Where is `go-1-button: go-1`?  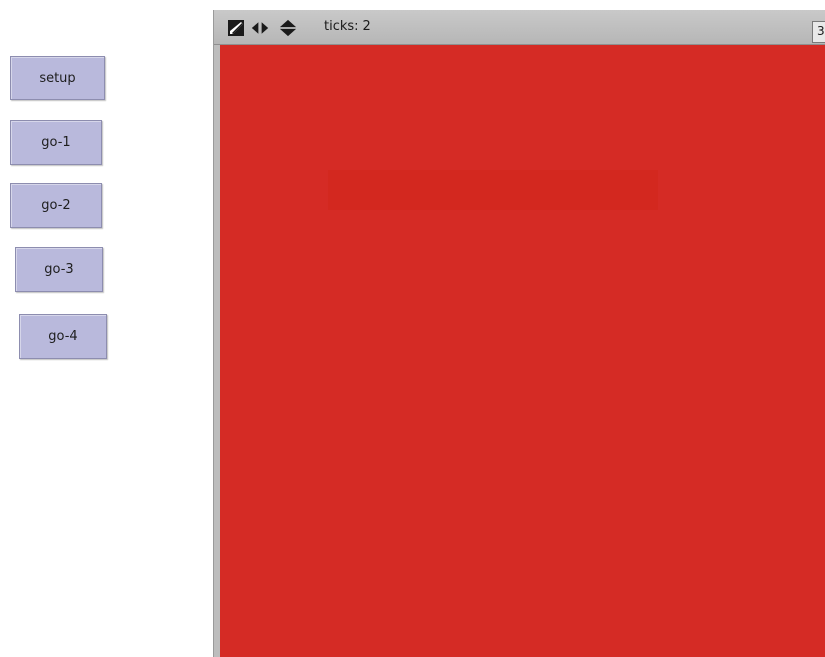
go-1-button: go-1 is located at coordinates (56, 142).